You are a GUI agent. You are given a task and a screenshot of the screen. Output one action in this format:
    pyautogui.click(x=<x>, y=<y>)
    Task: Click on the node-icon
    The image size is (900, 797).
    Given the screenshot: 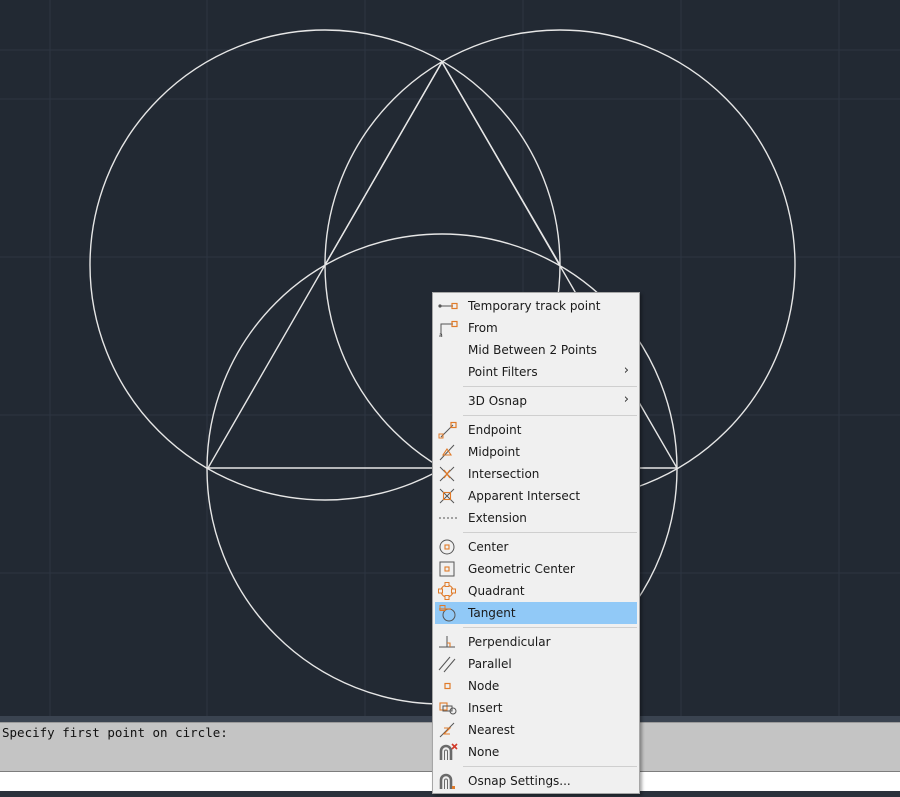 What is the action you would take?
    pyautogui.click(x=447, y=686)
    